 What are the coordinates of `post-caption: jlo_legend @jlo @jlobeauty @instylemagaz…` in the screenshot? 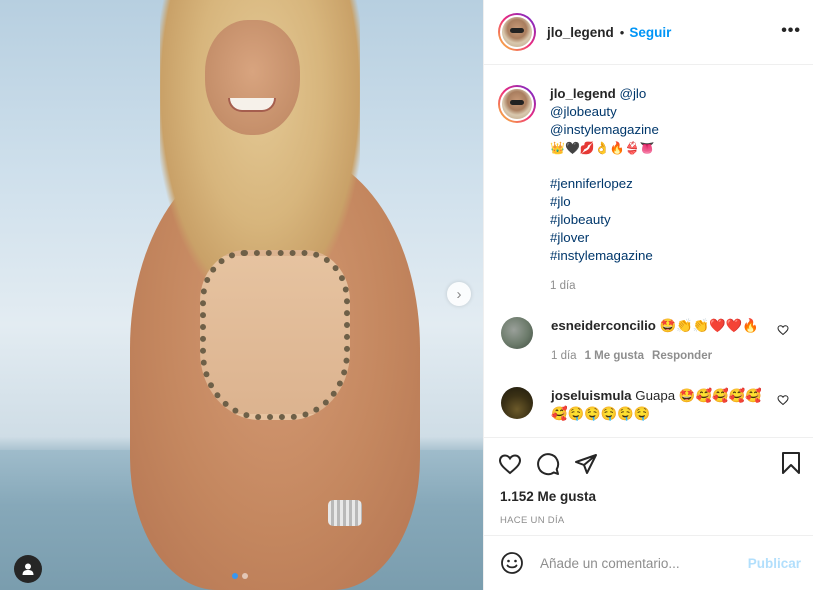 It's located at (648, 190).